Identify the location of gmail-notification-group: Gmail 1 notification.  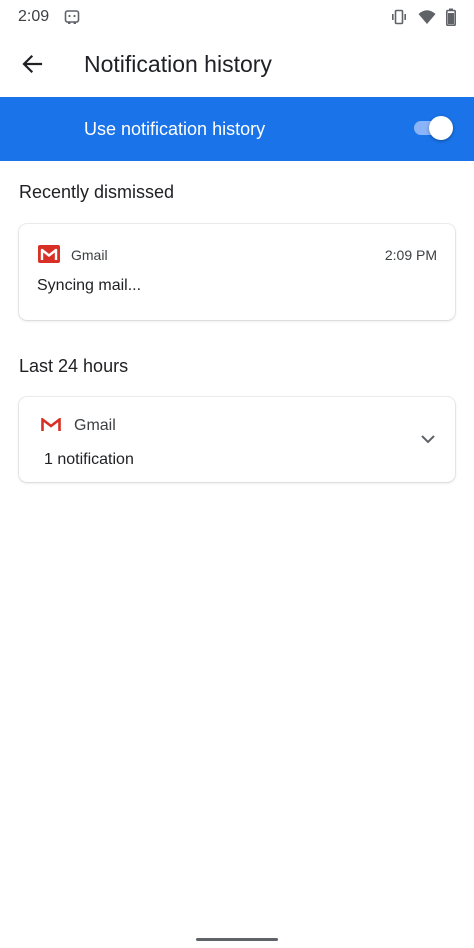
(237, 439).